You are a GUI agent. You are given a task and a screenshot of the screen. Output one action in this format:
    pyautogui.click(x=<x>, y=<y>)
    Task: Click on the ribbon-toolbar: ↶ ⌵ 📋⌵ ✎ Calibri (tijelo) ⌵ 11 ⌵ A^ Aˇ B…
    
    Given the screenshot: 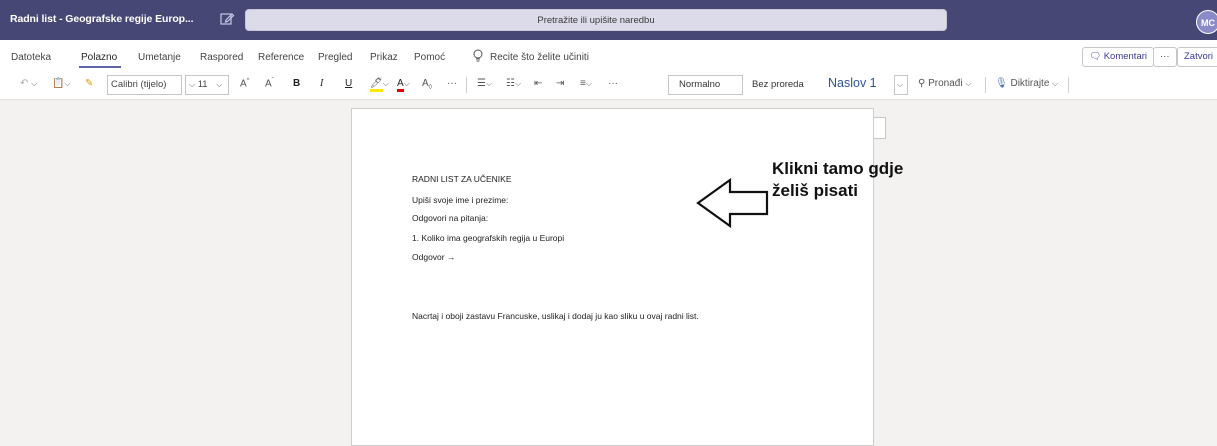 What is the action you would take?
    pyautogui.click(x=608, y=85)
    